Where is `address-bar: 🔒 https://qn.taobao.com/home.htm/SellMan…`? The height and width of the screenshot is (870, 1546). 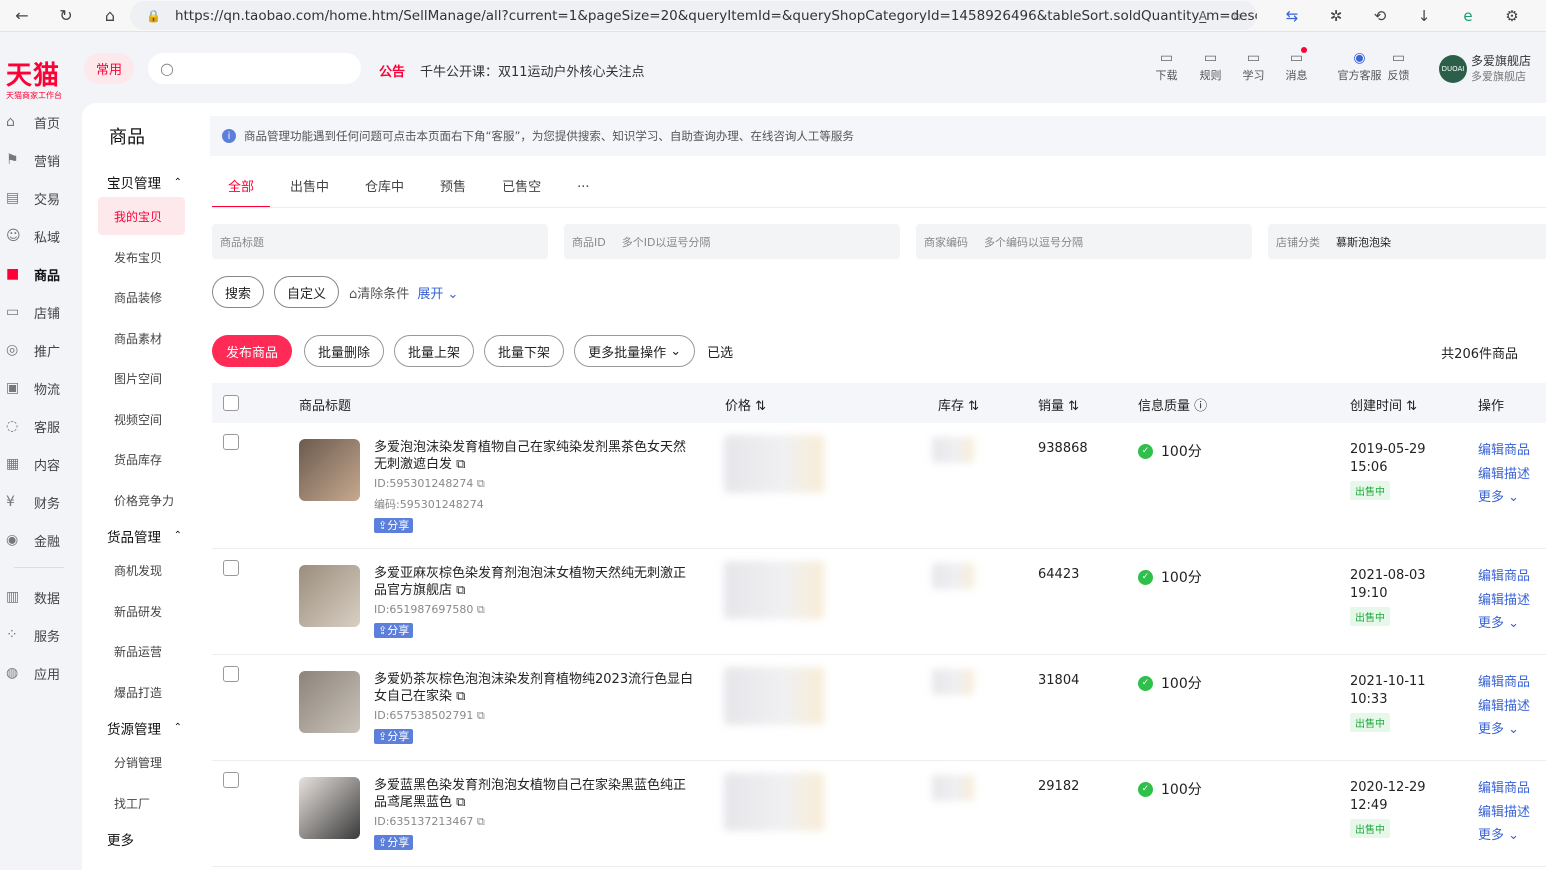
address-bar: 🔒 https://qn.taobao.com/home.htm/SellMan… is located at coordinates (693, 15).